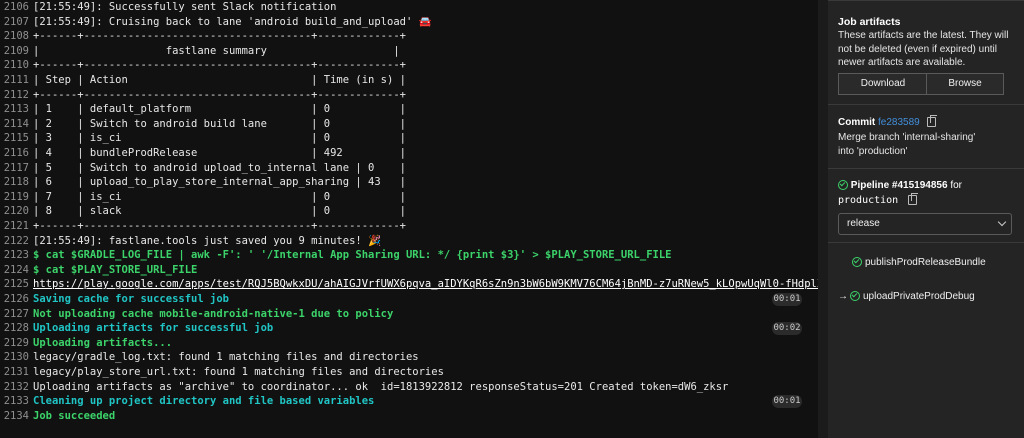 This screenshot has width=1024, height=438. Describe the element at coordinates (919, 296) in the screenshot. I see `job-name: uploadPrivateProdDebug` at that location.